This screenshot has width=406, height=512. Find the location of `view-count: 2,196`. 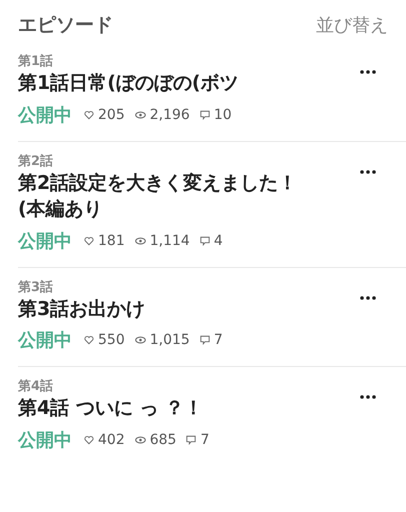

view-count: 2,196 is located at coordinates (170, 114).